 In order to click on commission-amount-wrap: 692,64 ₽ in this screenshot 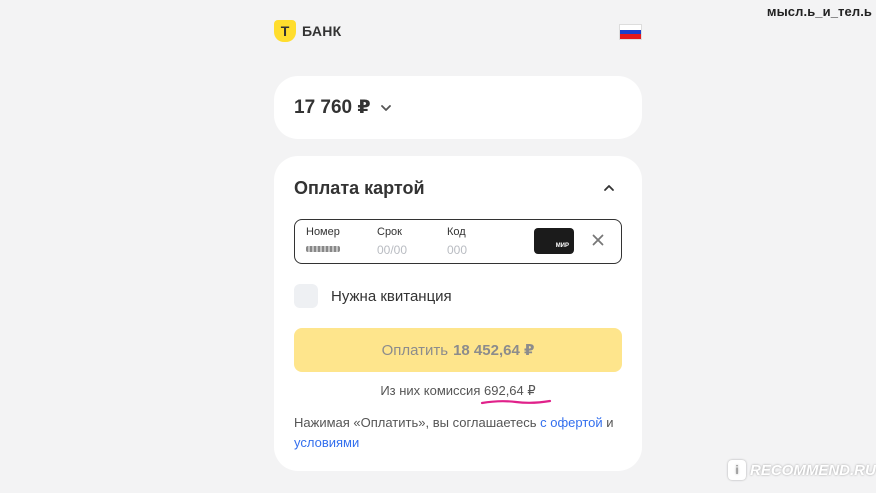, I will do `click(516, 394)`.